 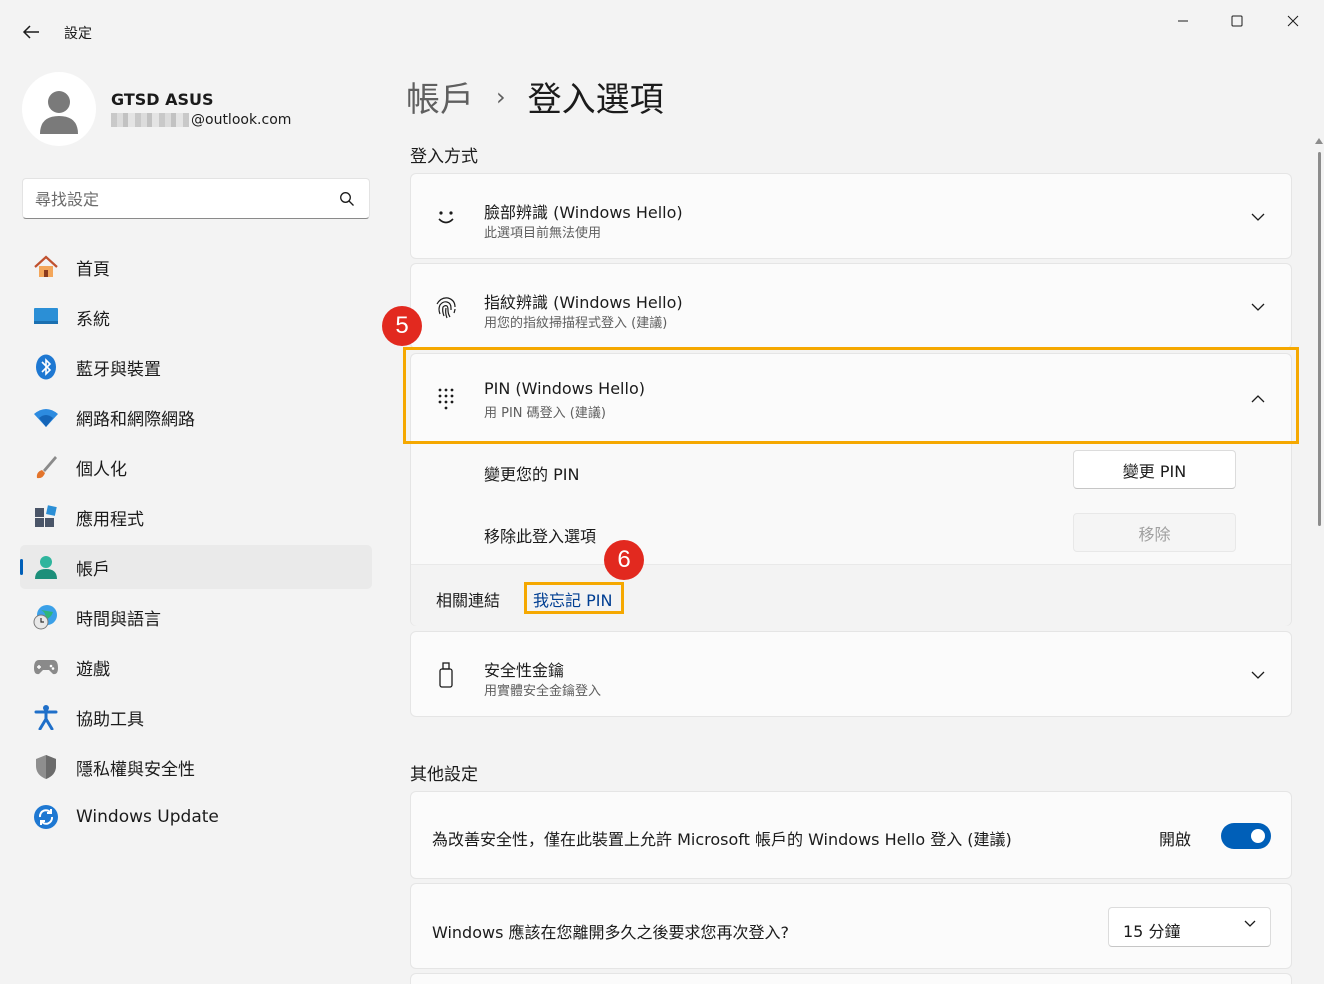 What do you see at coordinates (118, 619) in the screenshot?
I see `nav-label: 時間與語言` at bounding box center [118, 619].